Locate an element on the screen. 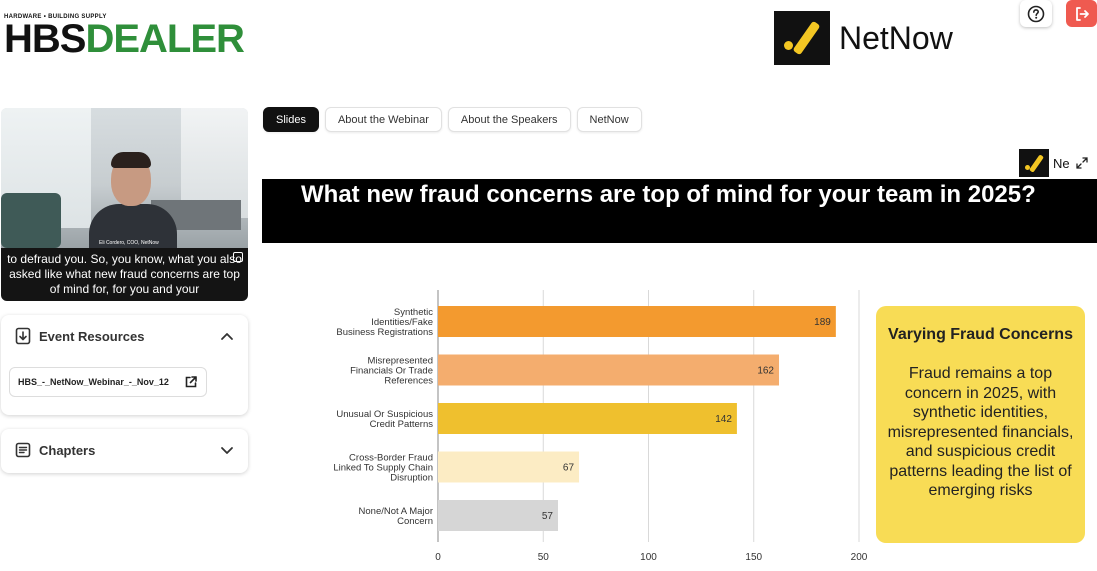  slide-logo-text: Ne is located at coordinates (1061, 163).